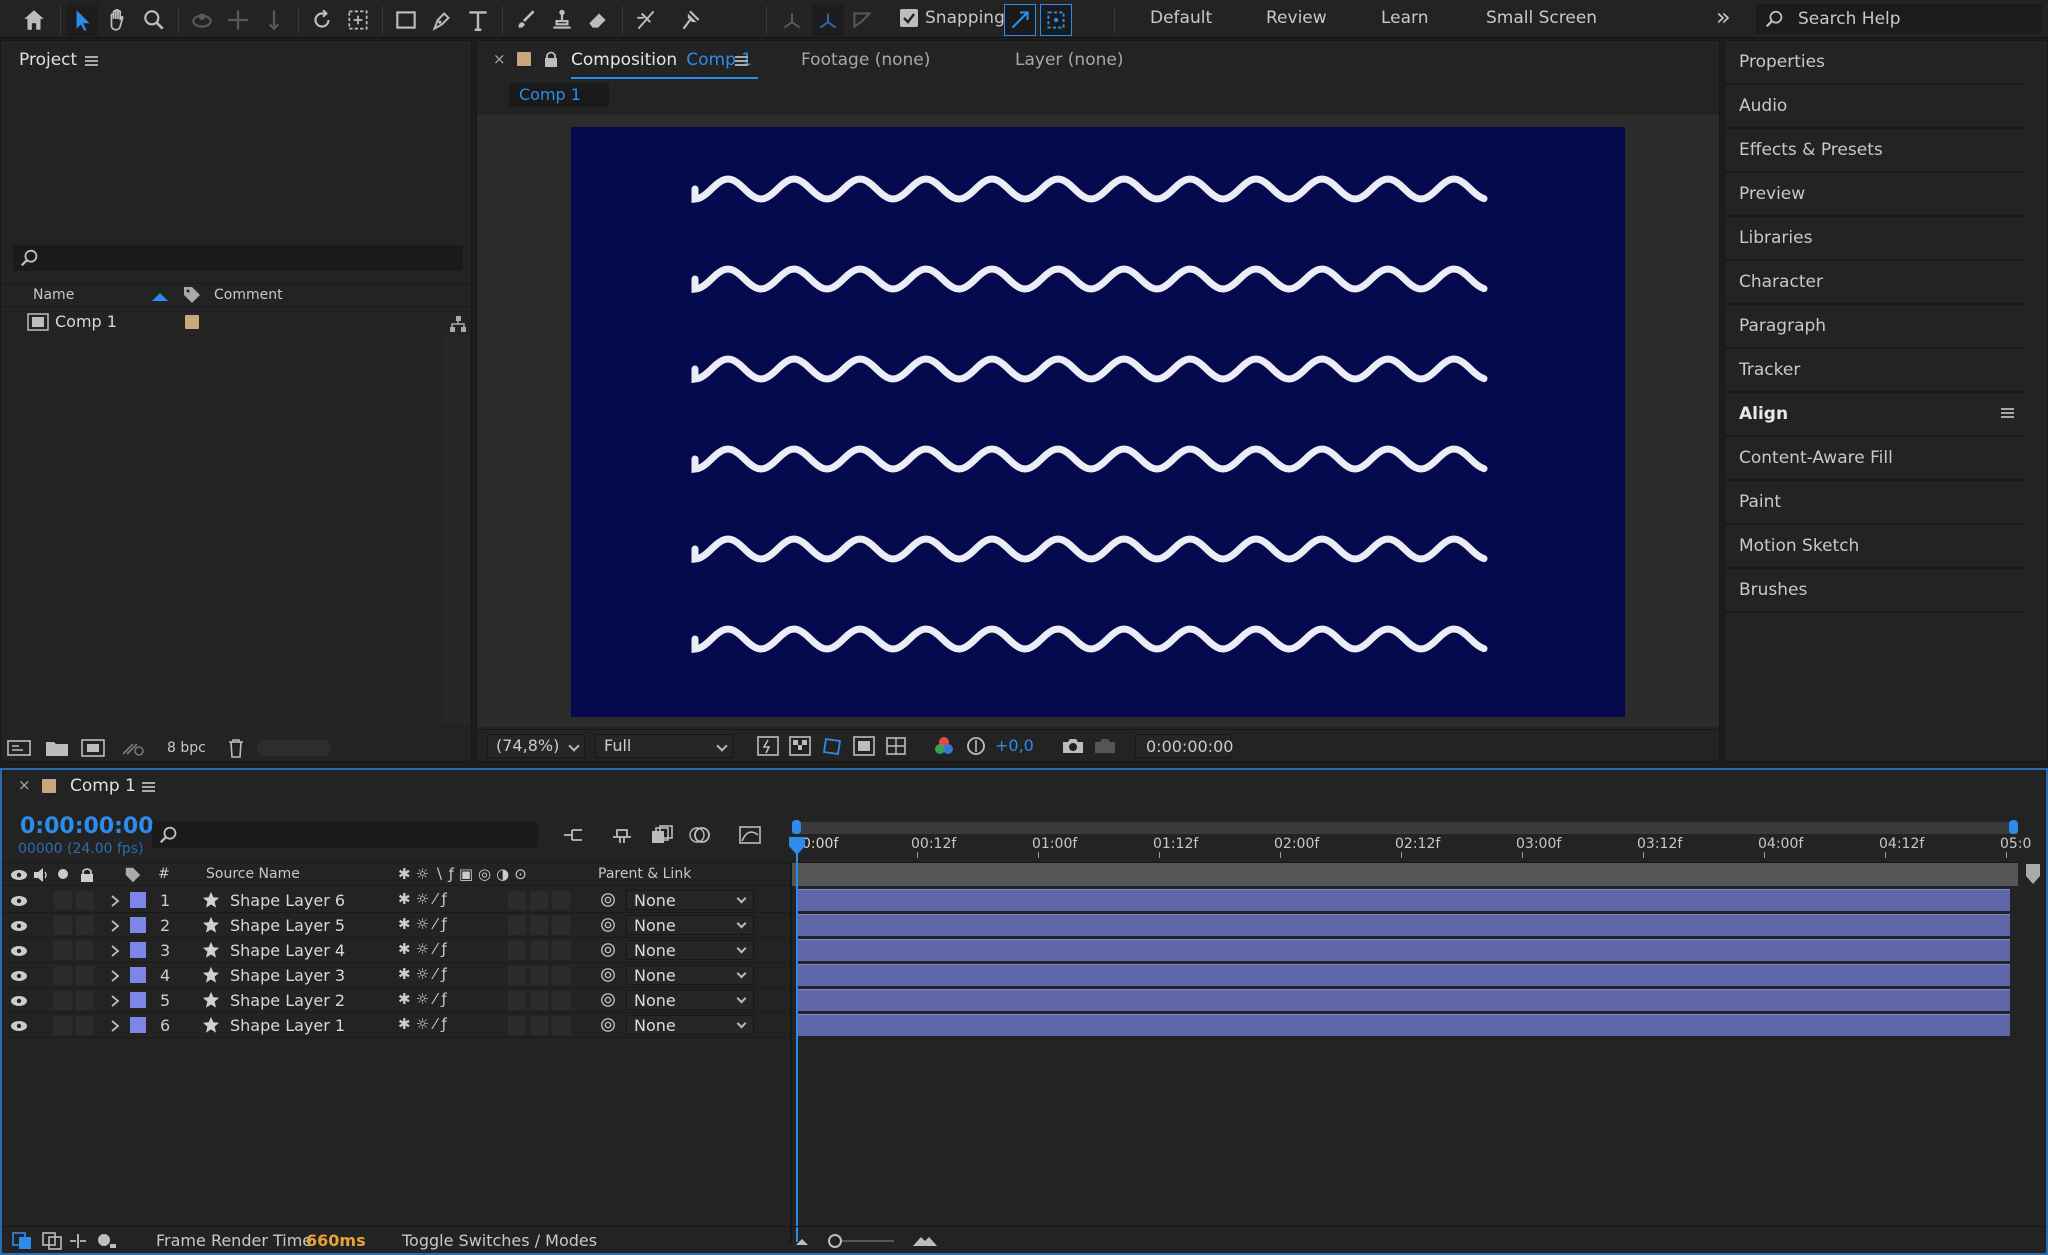 The image size is (2048, 1255). Describe the element at coordinates (1875, 107) in the screenshot. I see `panel-tab-audio: Audio` at that location.